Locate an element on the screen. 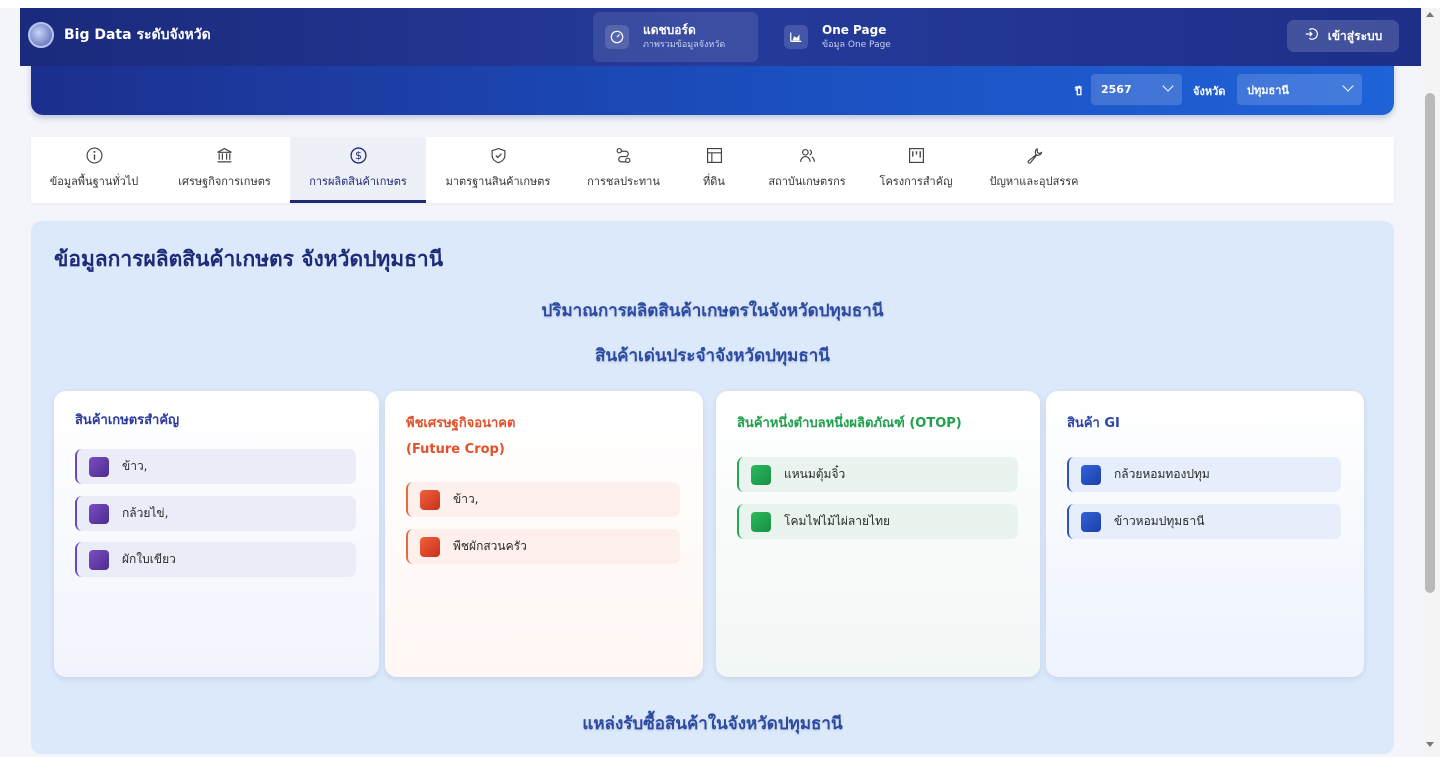 The image size is (1440, 757). users-icon is located at coordinates (807, 157).